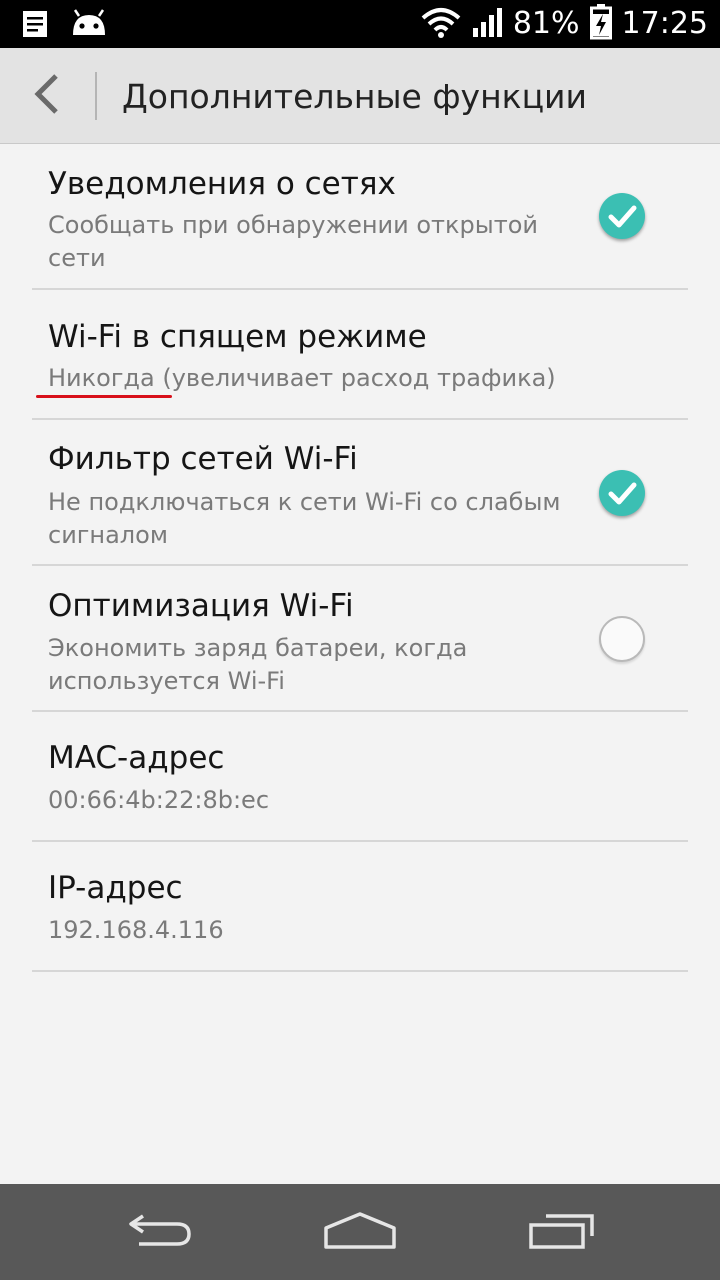 This screenshot has width=720, height=1280. I want to click on battery-percent: 81%, so click(546, 23).